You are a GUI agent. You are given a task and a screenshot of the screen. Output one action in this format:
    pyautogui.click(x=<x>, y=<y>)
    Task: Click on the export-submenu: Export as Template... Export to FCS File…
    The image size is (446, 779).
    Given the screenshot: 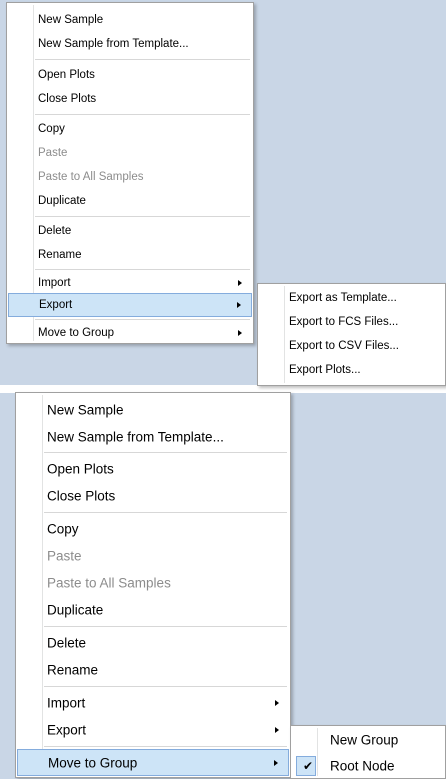 What is the action you would take?
    pyautogui.click(x=351, y=334)
    